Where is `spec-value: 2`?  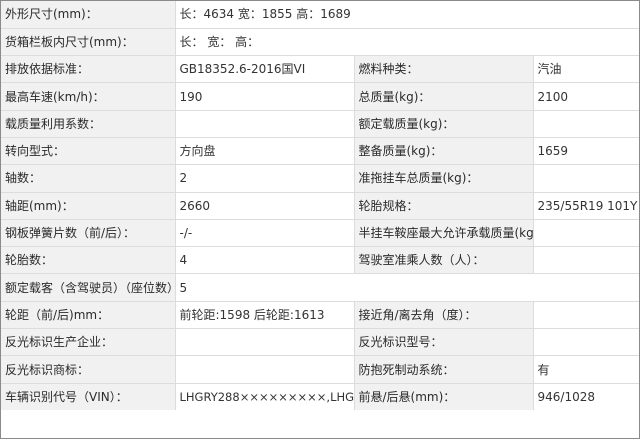
spec-value: 2 is located at coordinates (264, 178).